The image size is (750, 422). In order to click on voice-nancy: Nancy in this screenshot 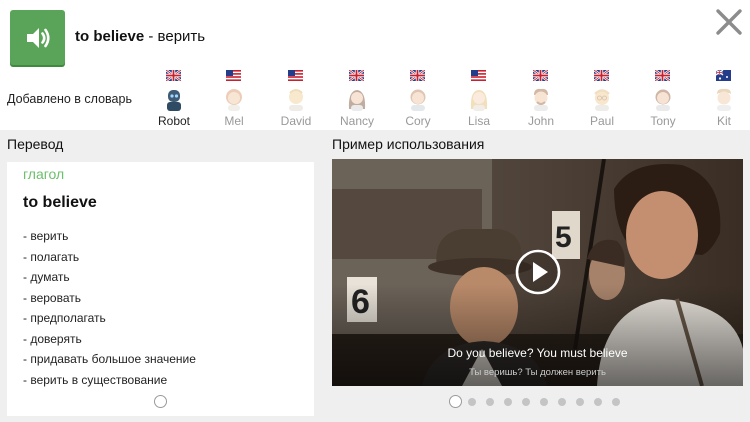, I will do `click(357, 99)`.